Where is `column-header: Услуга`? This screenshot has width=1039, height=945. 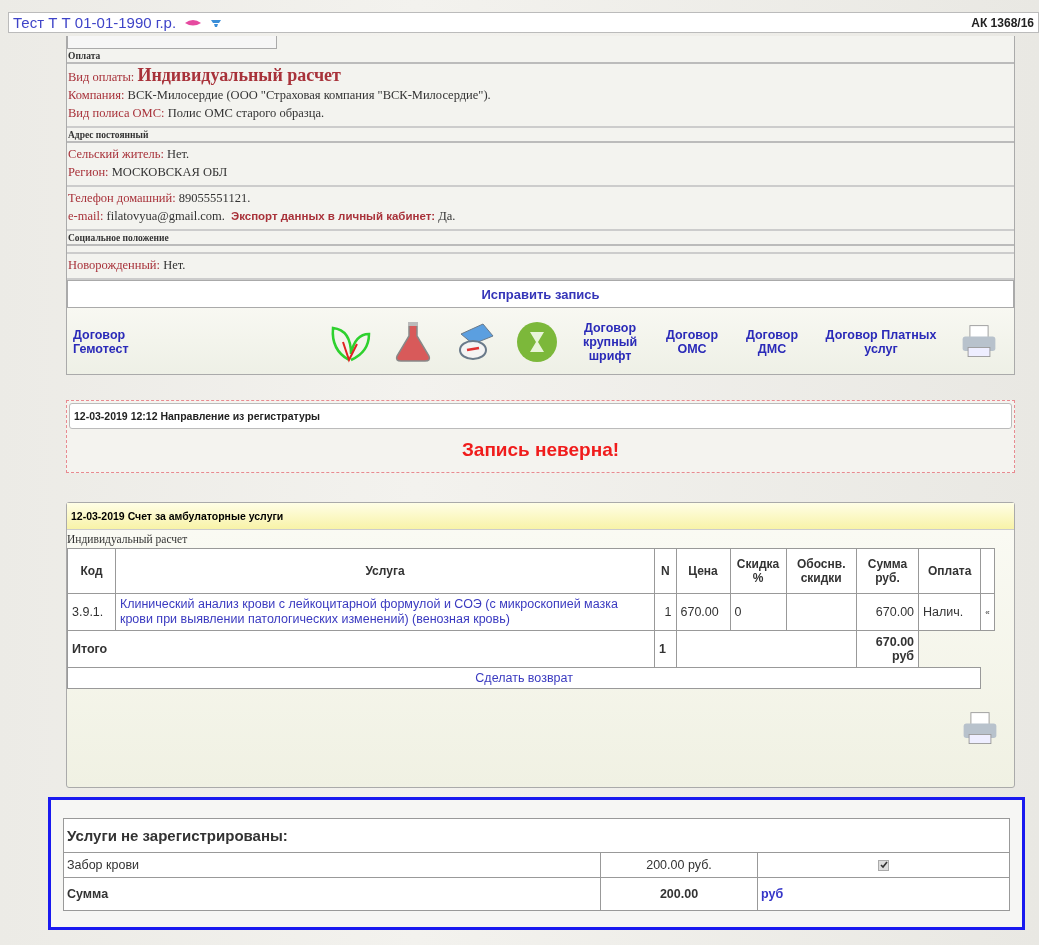 column-header: Услуга is located at coordinates (385, 571).